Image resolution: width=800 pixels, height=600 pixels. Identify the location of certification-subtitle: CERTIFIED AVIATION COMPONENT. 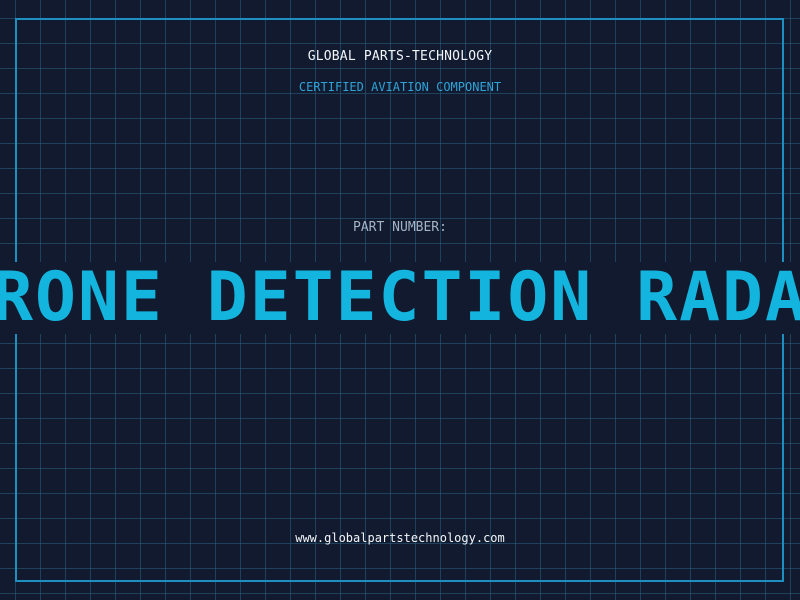
(400, 87).